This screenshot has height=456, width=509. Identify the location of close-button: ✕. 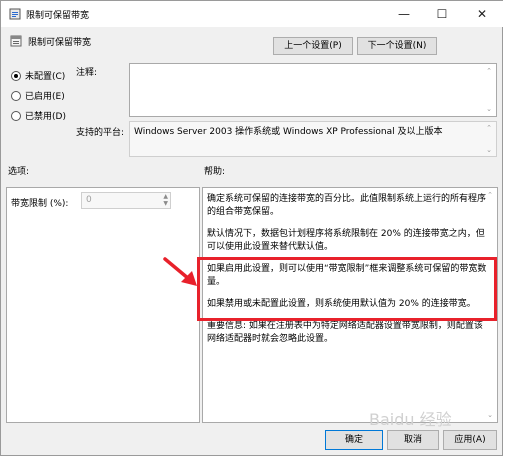
(482, 14).